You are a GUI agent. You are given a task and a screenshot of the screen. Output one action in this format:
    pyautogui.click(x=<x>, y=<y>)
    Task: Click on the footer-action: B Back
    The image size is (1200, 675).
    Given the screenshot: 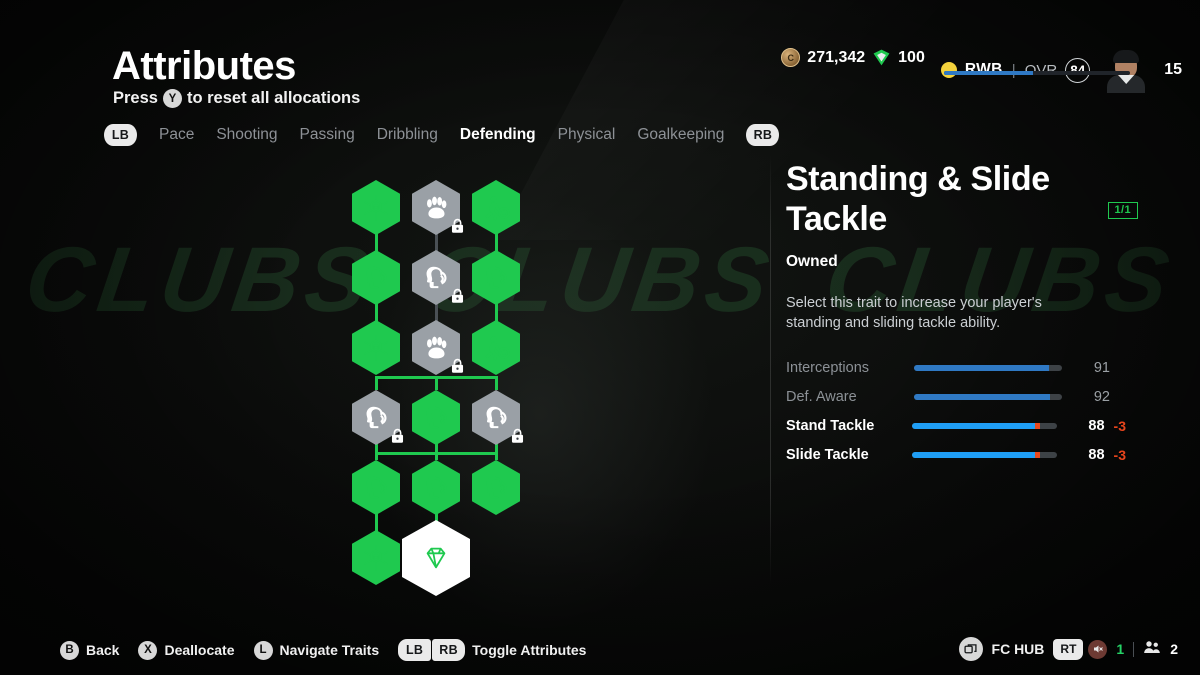 What is the action you would take?
    pyautogui.click(x=90, y=650)
    